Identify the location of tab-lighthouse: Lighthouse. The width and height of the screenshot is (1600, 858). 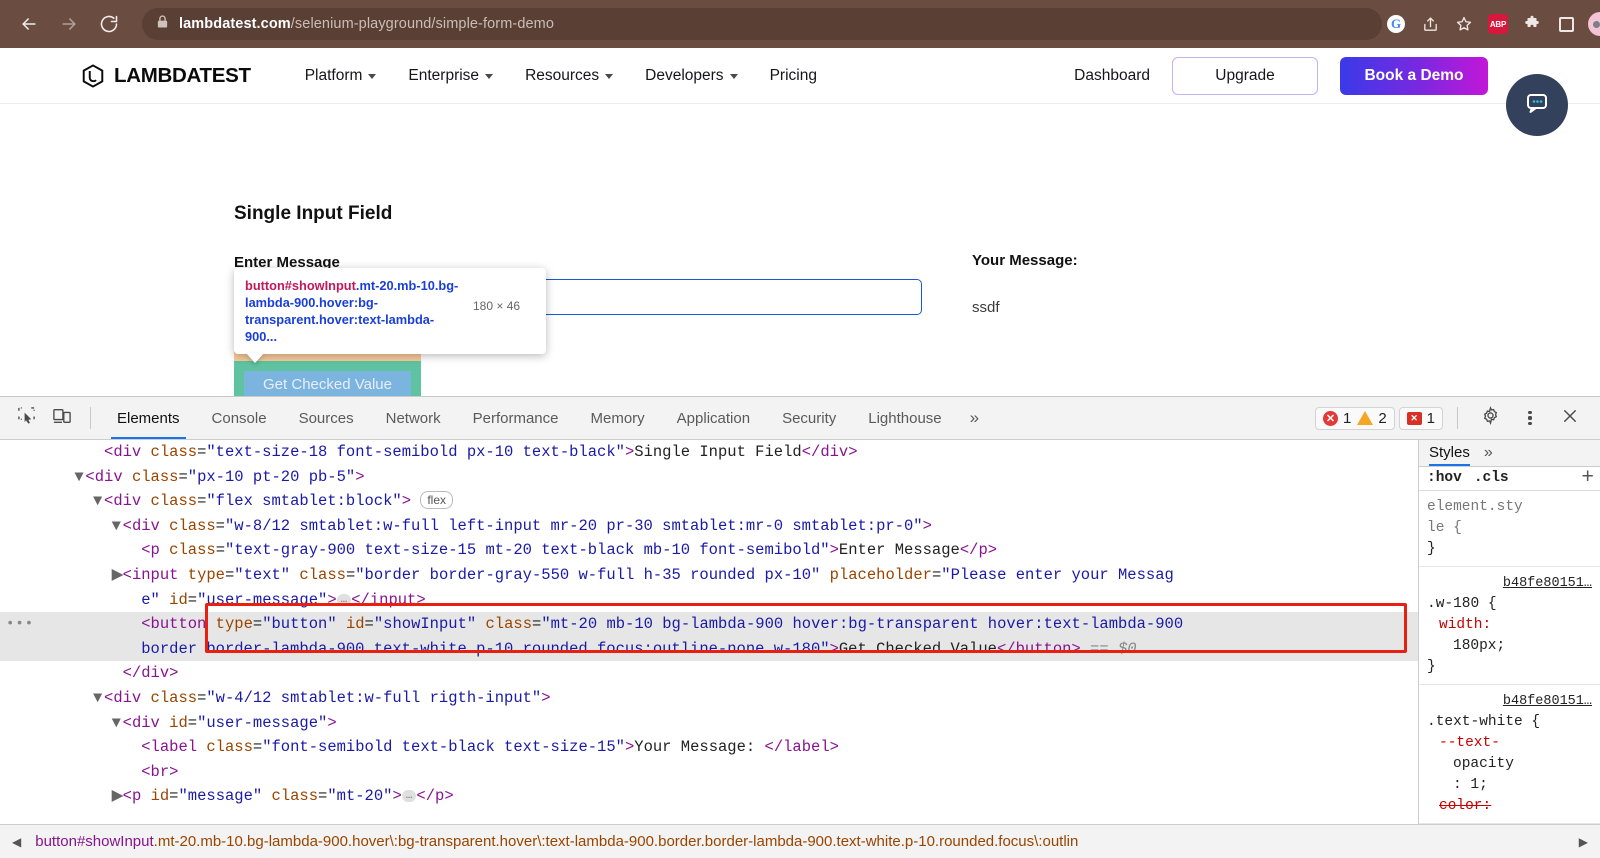
(904, 418).